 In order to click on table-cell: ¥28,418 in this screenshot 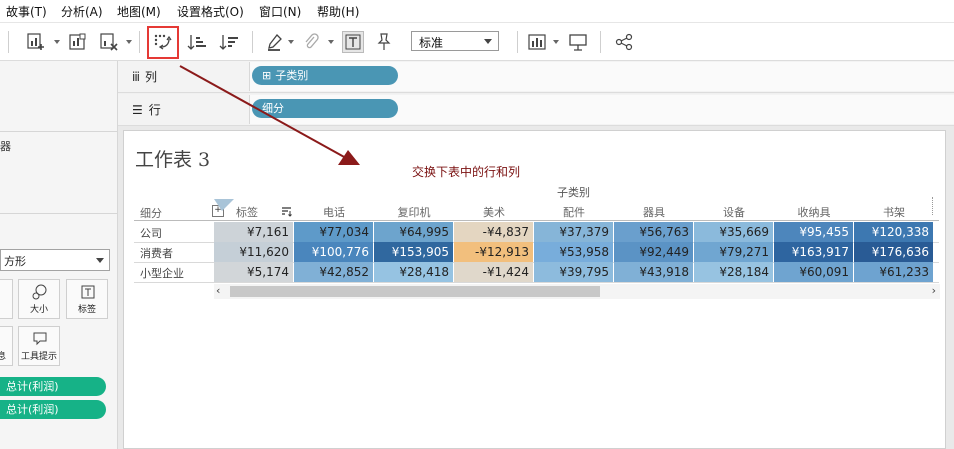, I will do `click(413, 272)`.